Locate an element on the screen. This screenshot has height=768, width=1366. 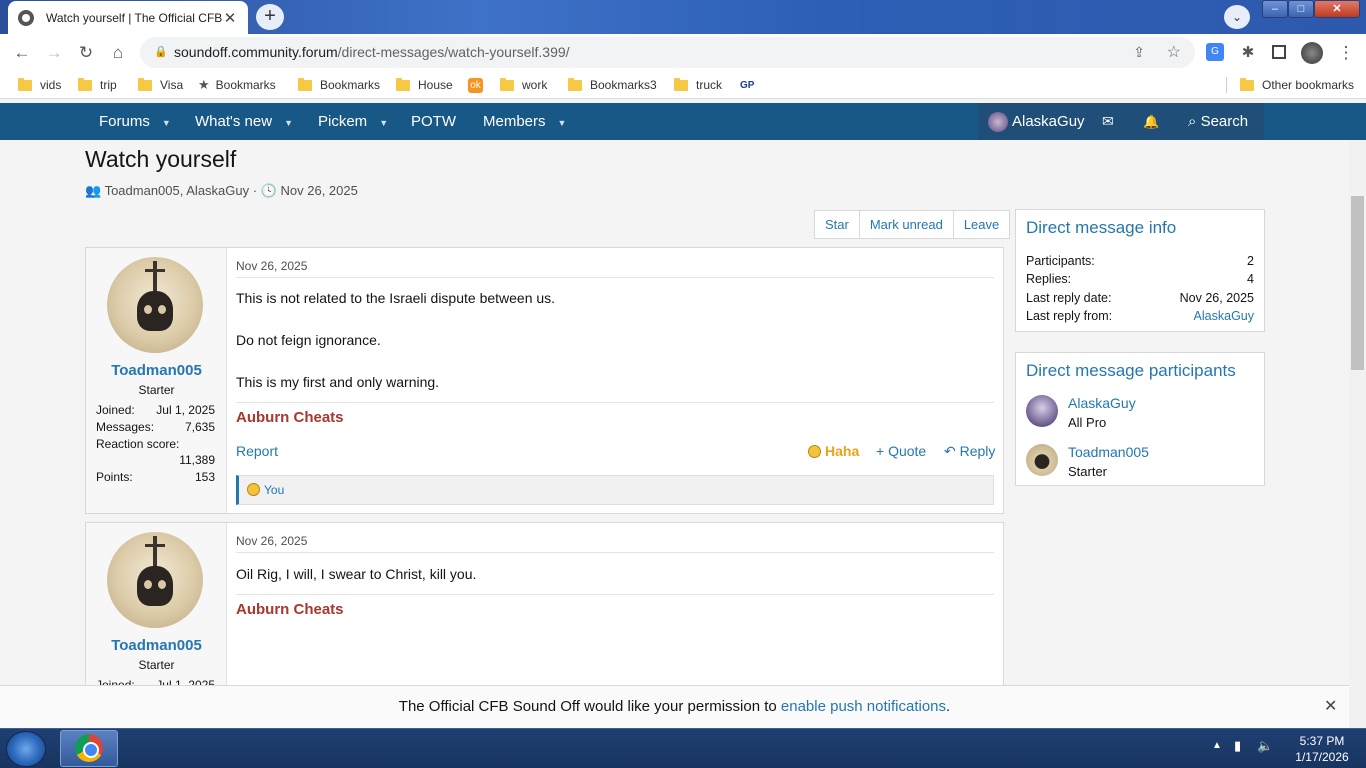
bookmark-work: work is located at coordinates (523, 85).